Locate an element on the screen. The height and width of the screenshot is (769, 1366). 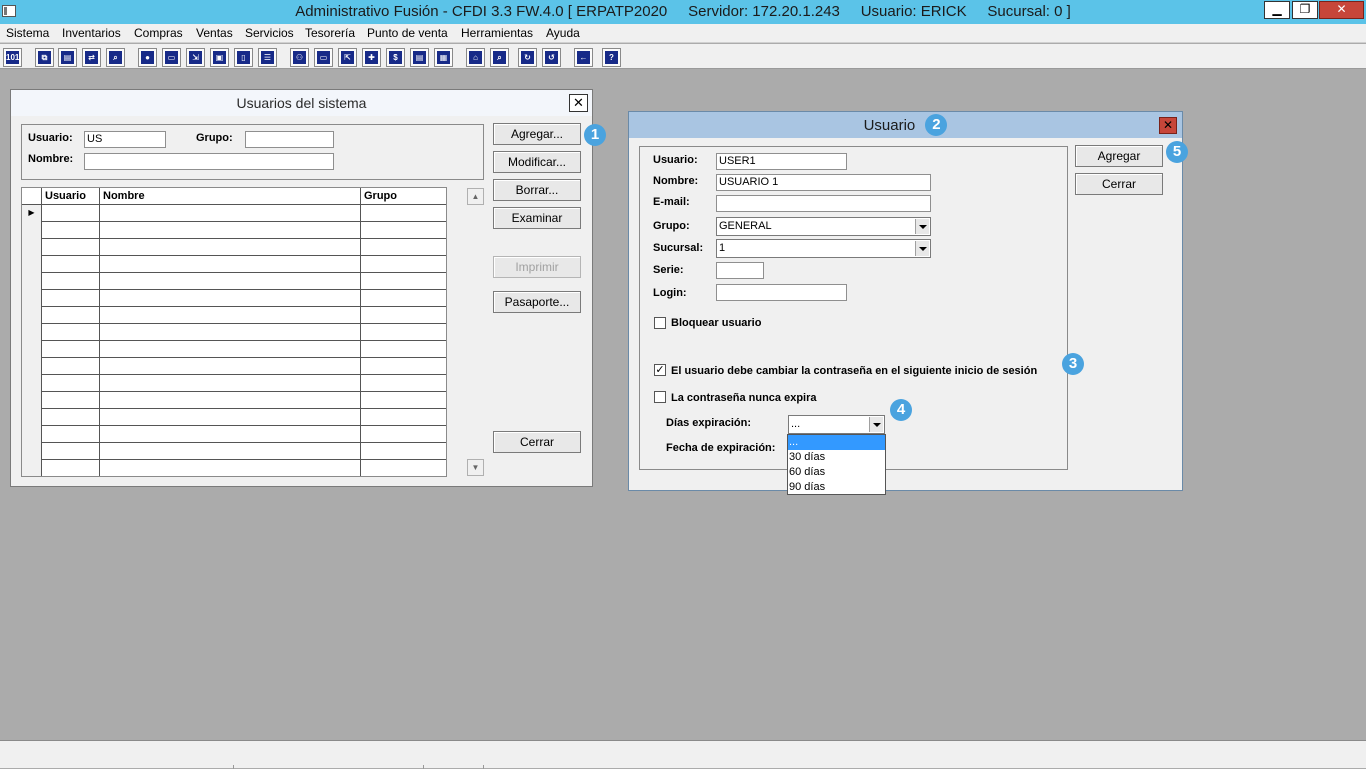
close-usuario-dialog-button: ✕ is located at coordinates (1168, 125).